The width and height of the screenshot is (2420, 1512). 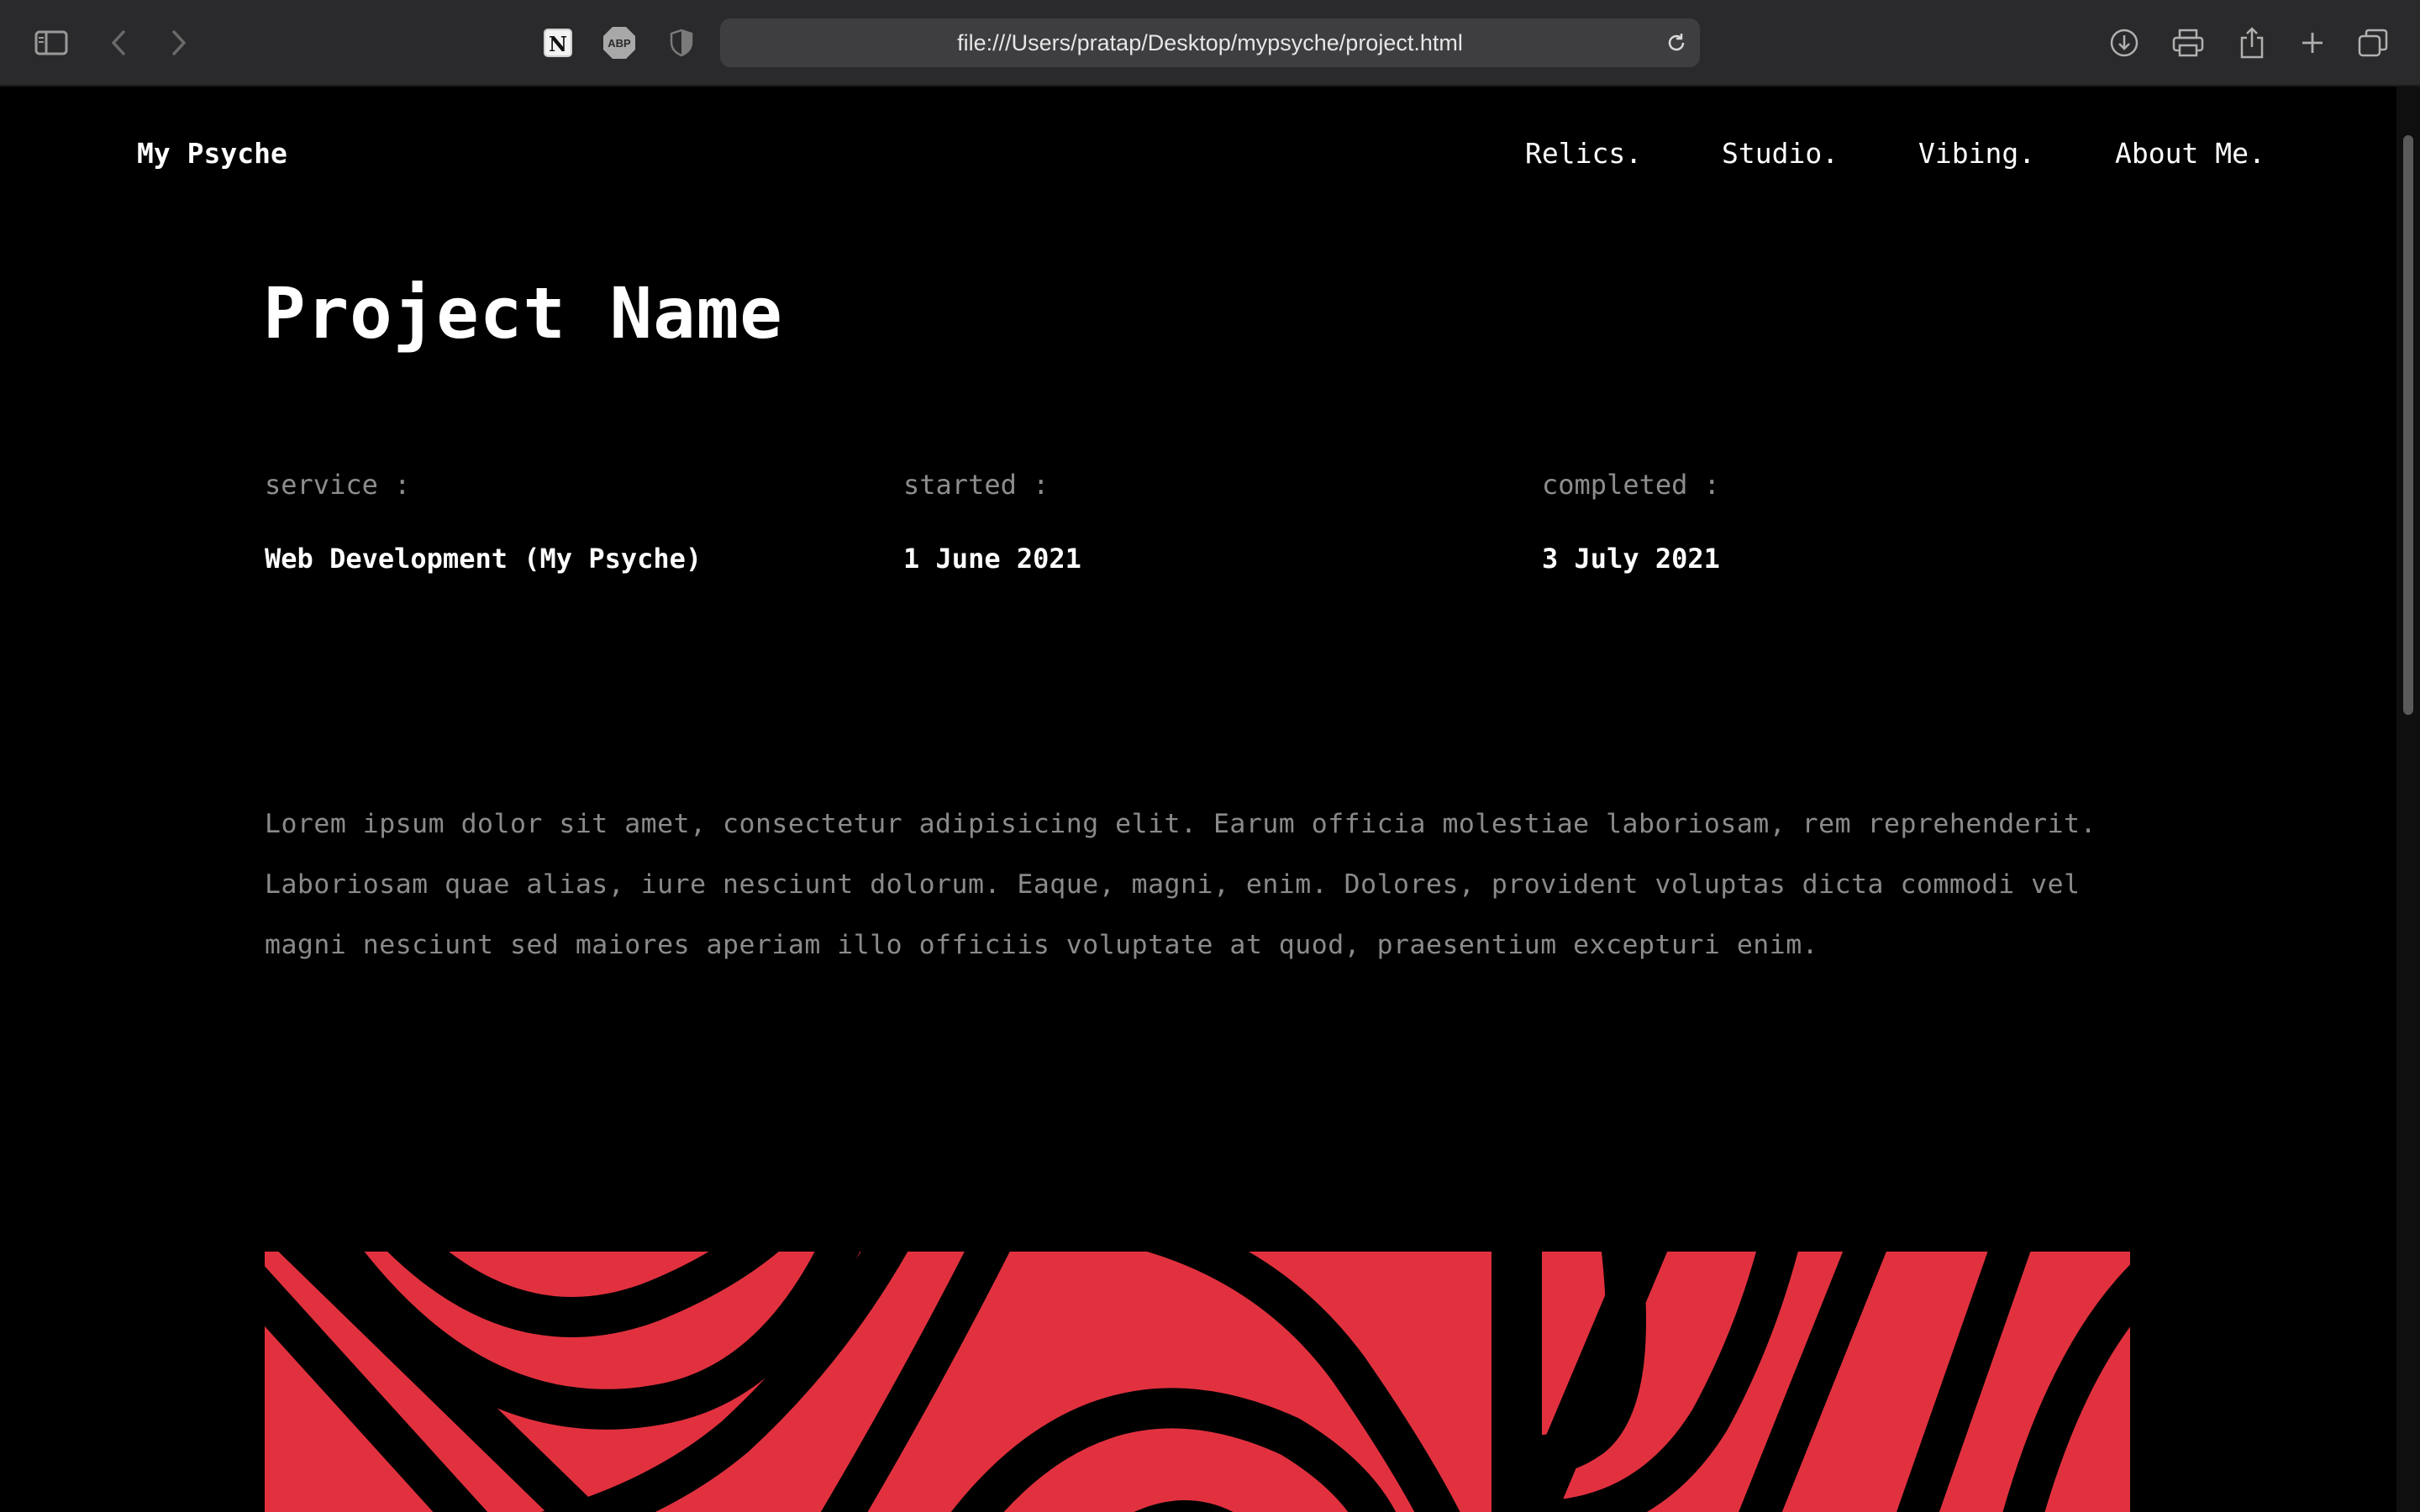 I want to click on svg-text: N, so click(x=558, y=44).